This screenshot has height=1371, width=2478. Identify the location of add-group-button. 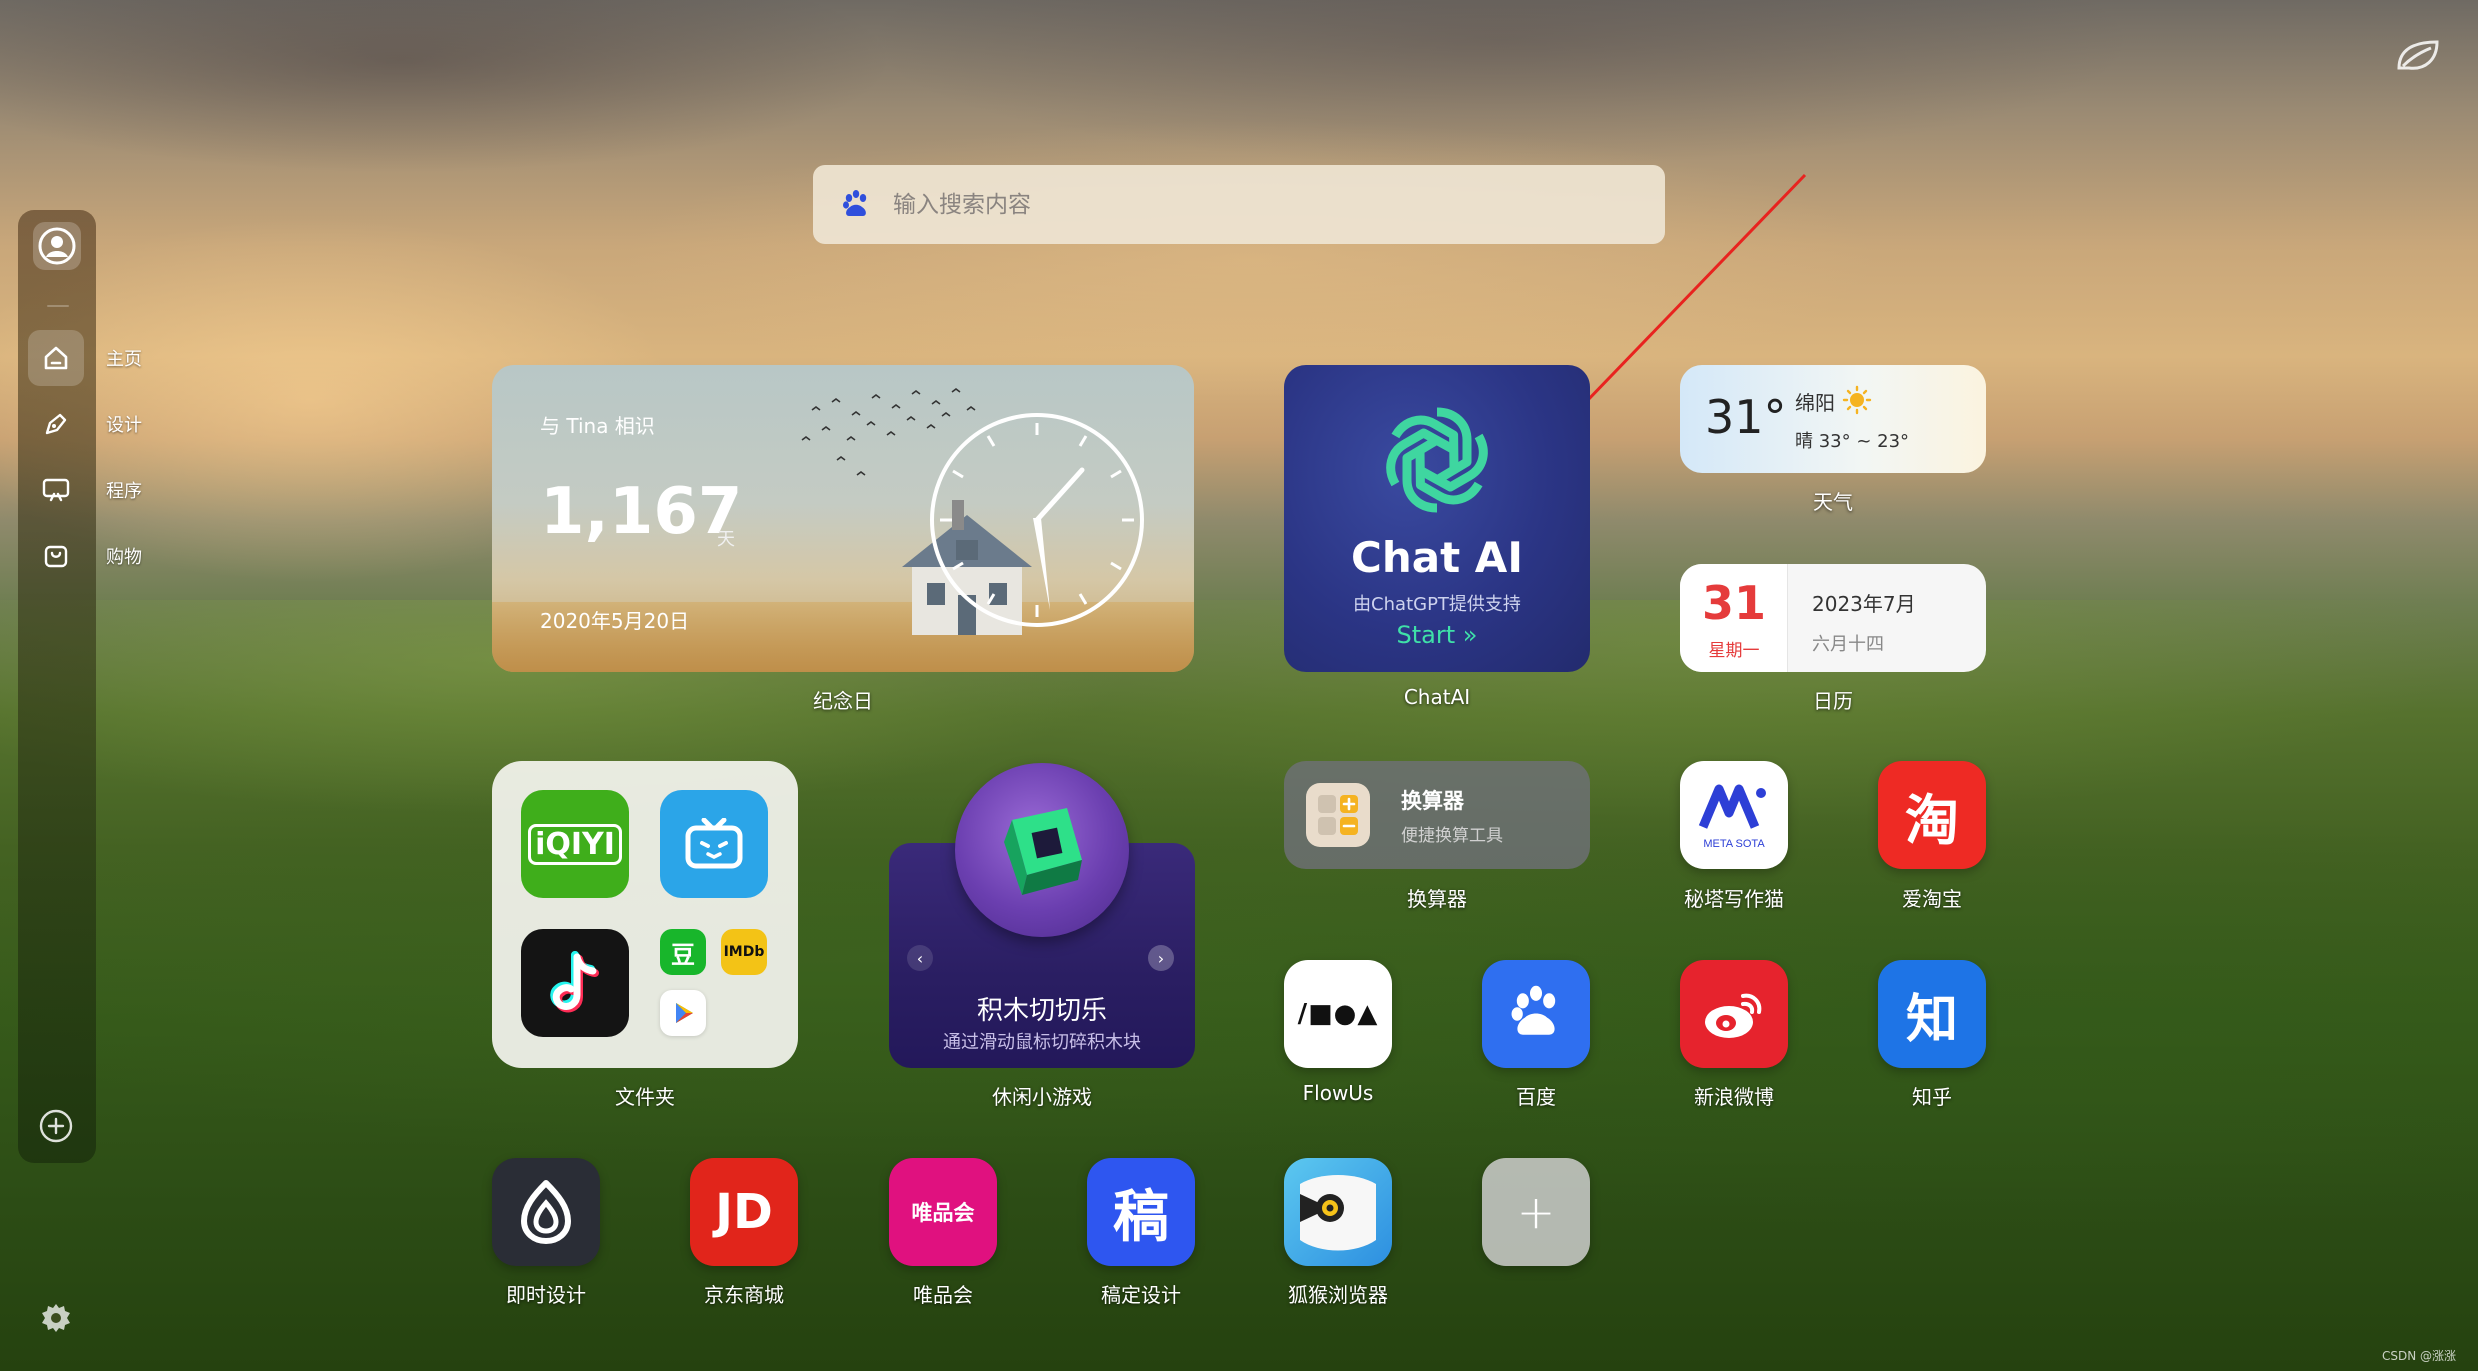
(56, 1126).